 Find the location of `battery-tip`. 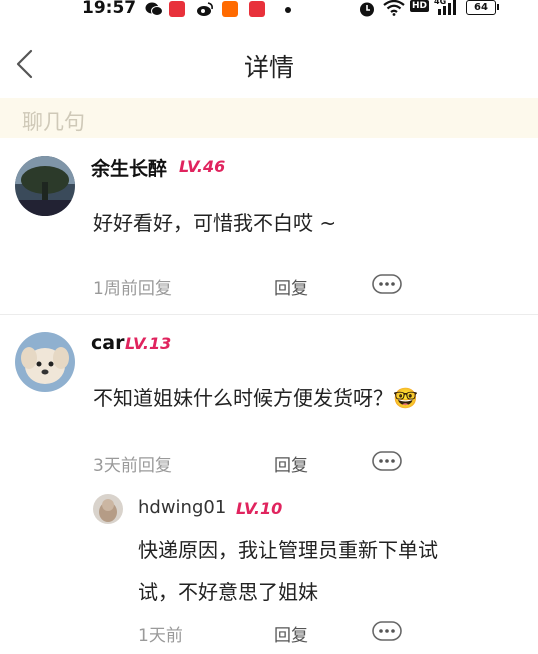

battery-tip is located at coordinates (498, 7).